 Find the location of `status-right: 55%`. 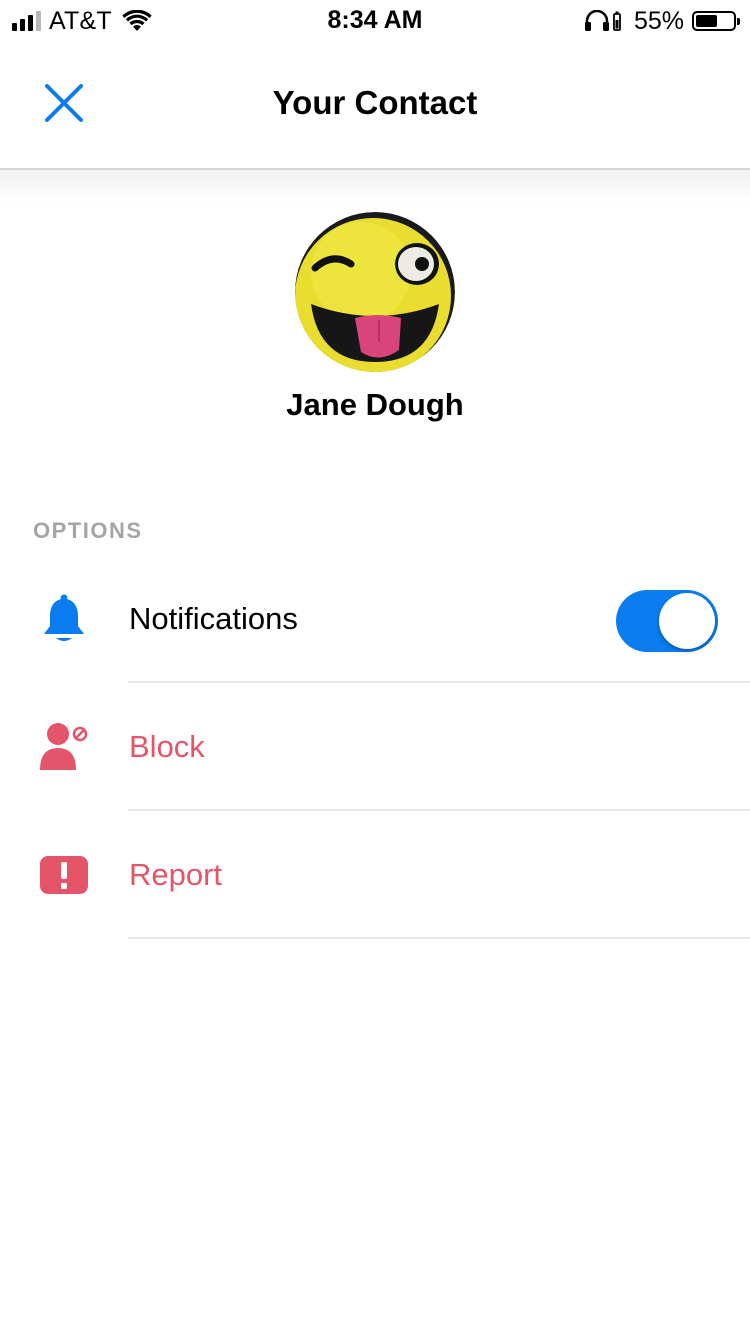

status-right: 55% is located at coordinates (662, 21).